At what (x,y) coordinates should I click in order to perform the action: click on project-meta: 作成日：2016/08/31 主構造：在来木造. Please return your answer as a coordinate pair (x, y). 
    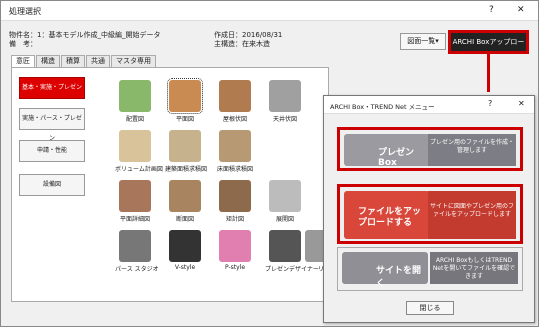
    Looking at the image, I should click on (248, 40).